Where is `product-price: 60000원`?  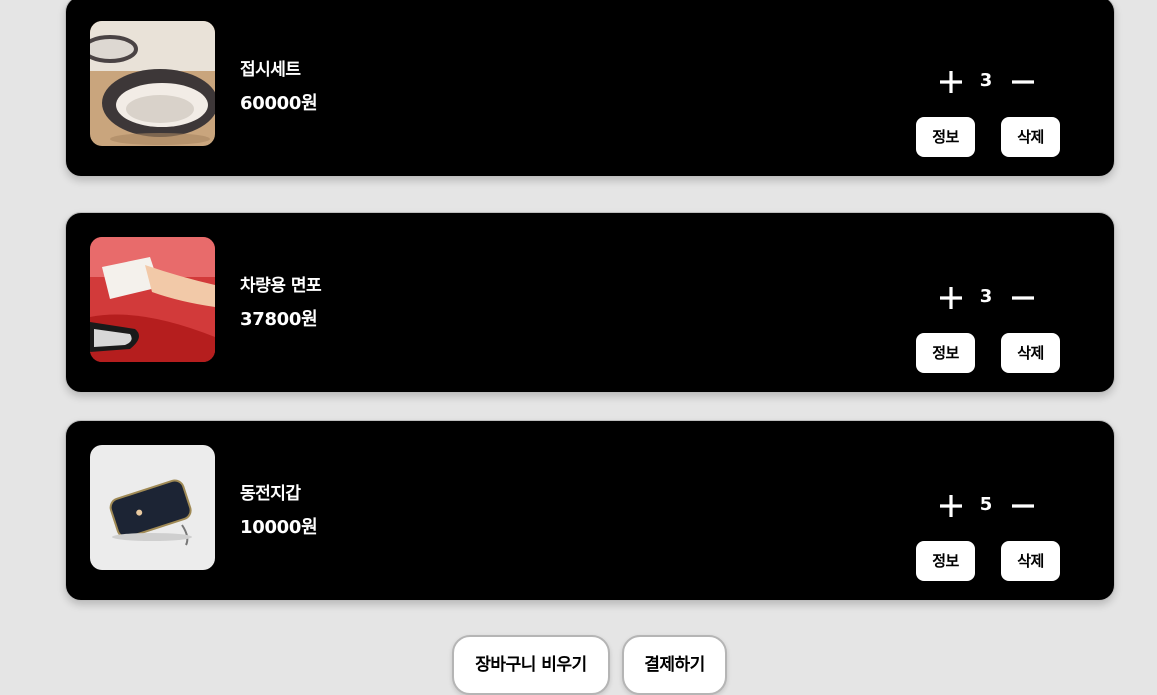 product-price: 60000원 is located at coordinates (279, 103).